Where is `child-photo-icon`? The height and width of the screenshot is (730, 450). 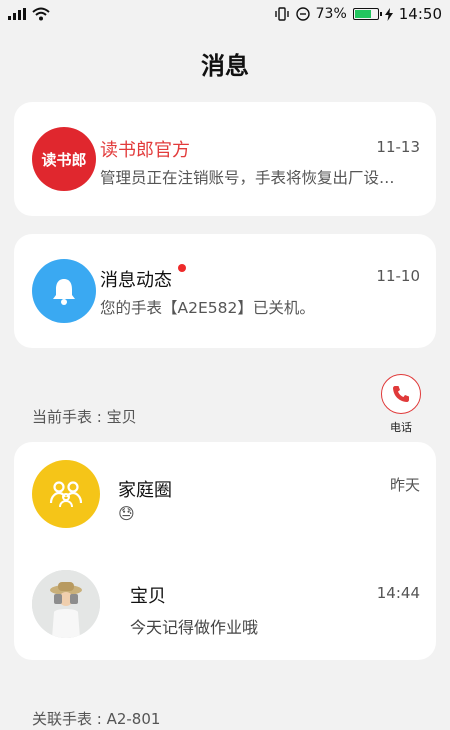
child-photo-icon is located at coordinates (66, 604).